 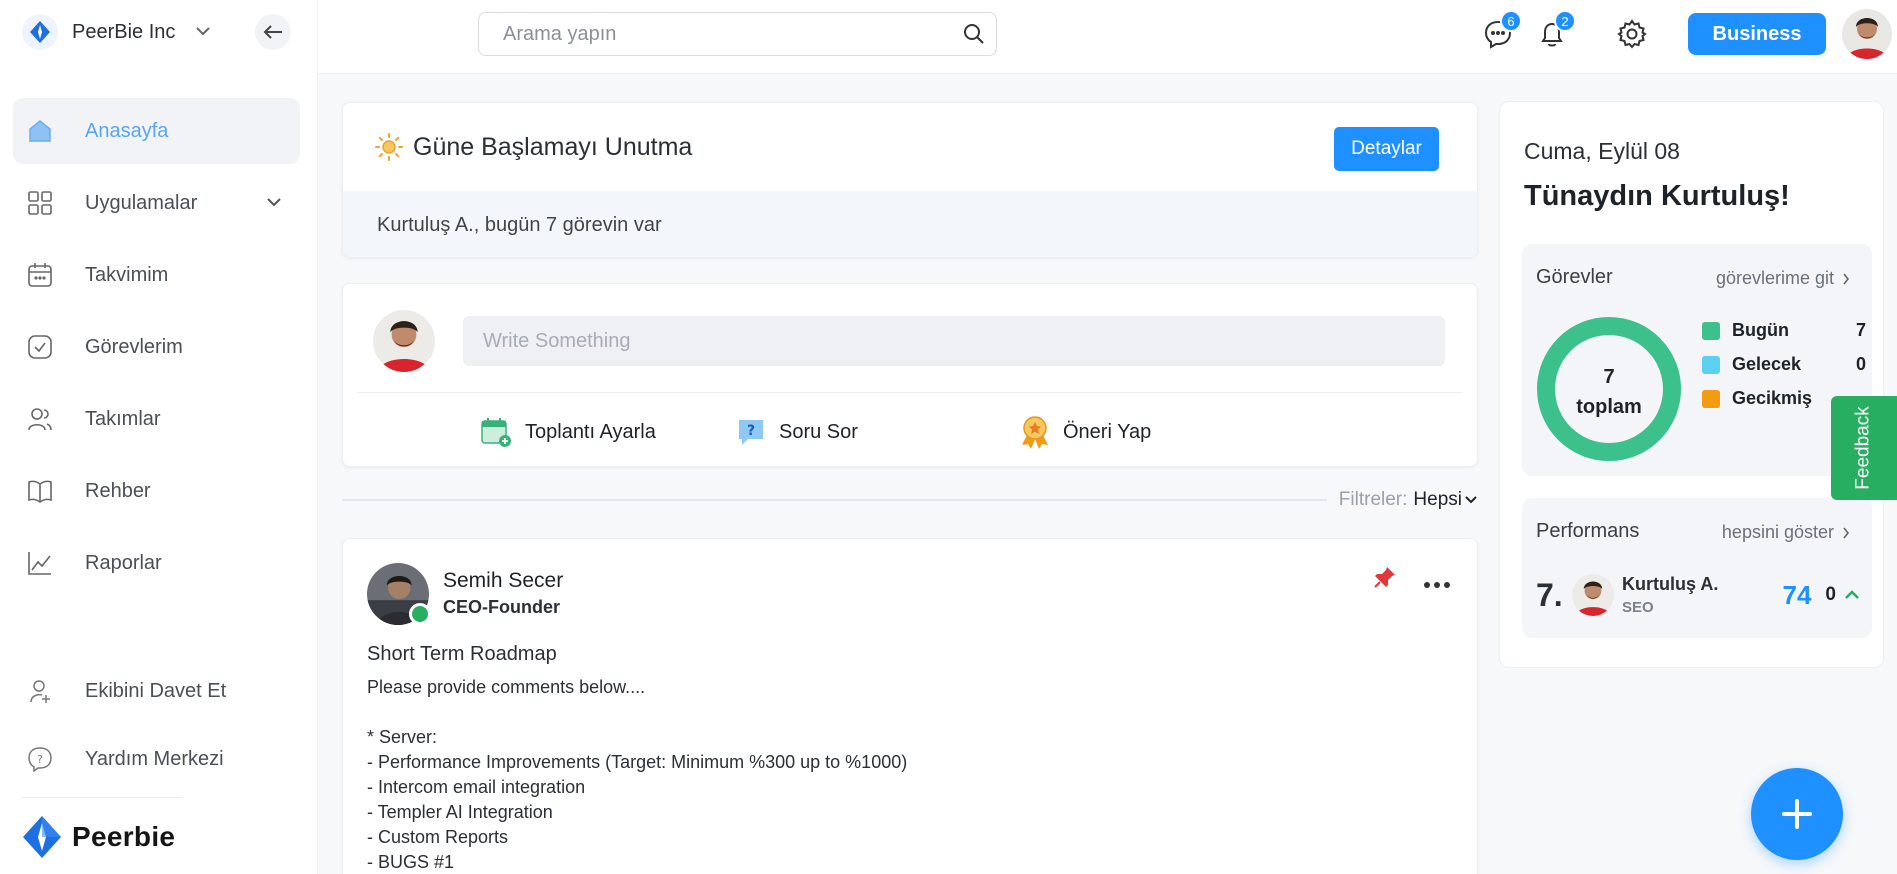 What do you see at coordinates (1867, 34) in the screenshot?
I see `user-avatar` at bounding box center [1867, 34].